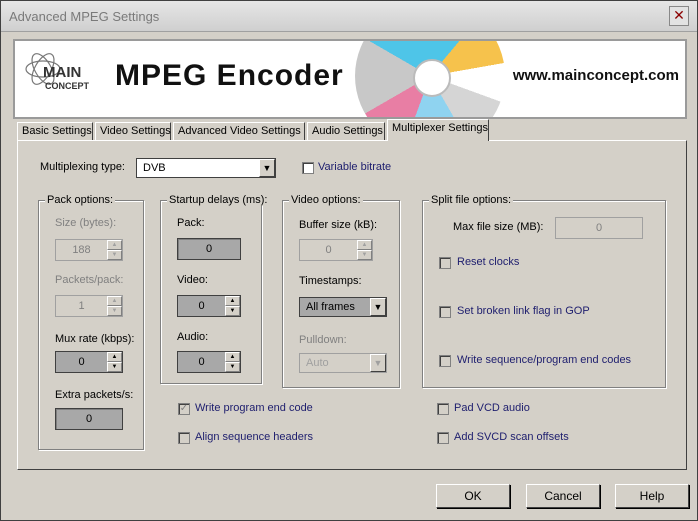  What do you see at coordinates (154, 168) in the screenshot?
I see `multiplexing-type-value: DVB` at bounding box center [154, 168].